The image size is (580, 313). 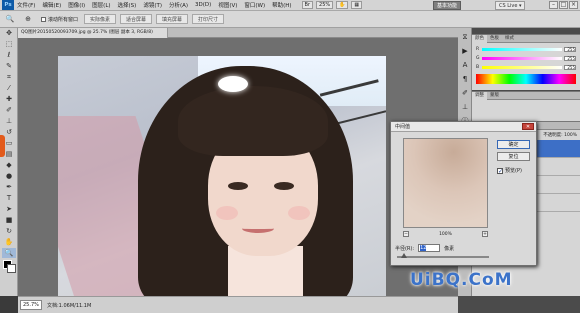 What do you see at coordinates (443, 255) in the screenshot?
I see `radius-slider` at bounding box center [443, 255].